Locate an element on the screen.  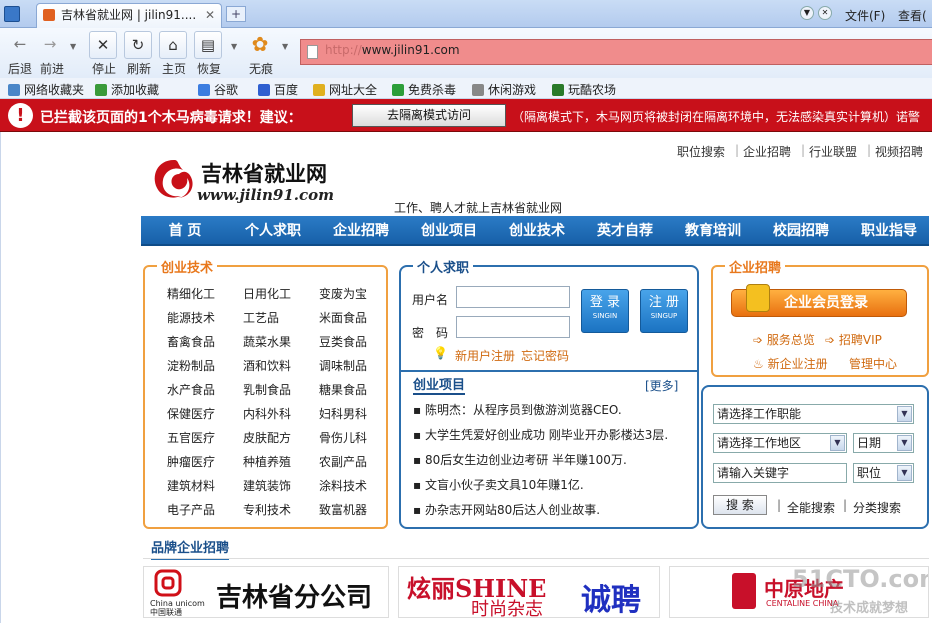
farm-icon is located at coordinates (558, 90).